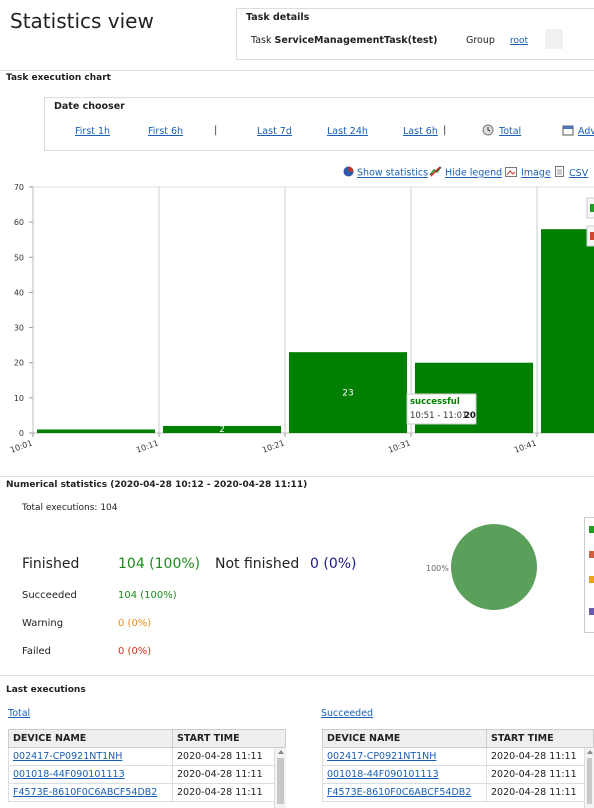  Describe the element at coordinates (19, 257) in the screenshot. I see `y-tick-label: 50` at that location.